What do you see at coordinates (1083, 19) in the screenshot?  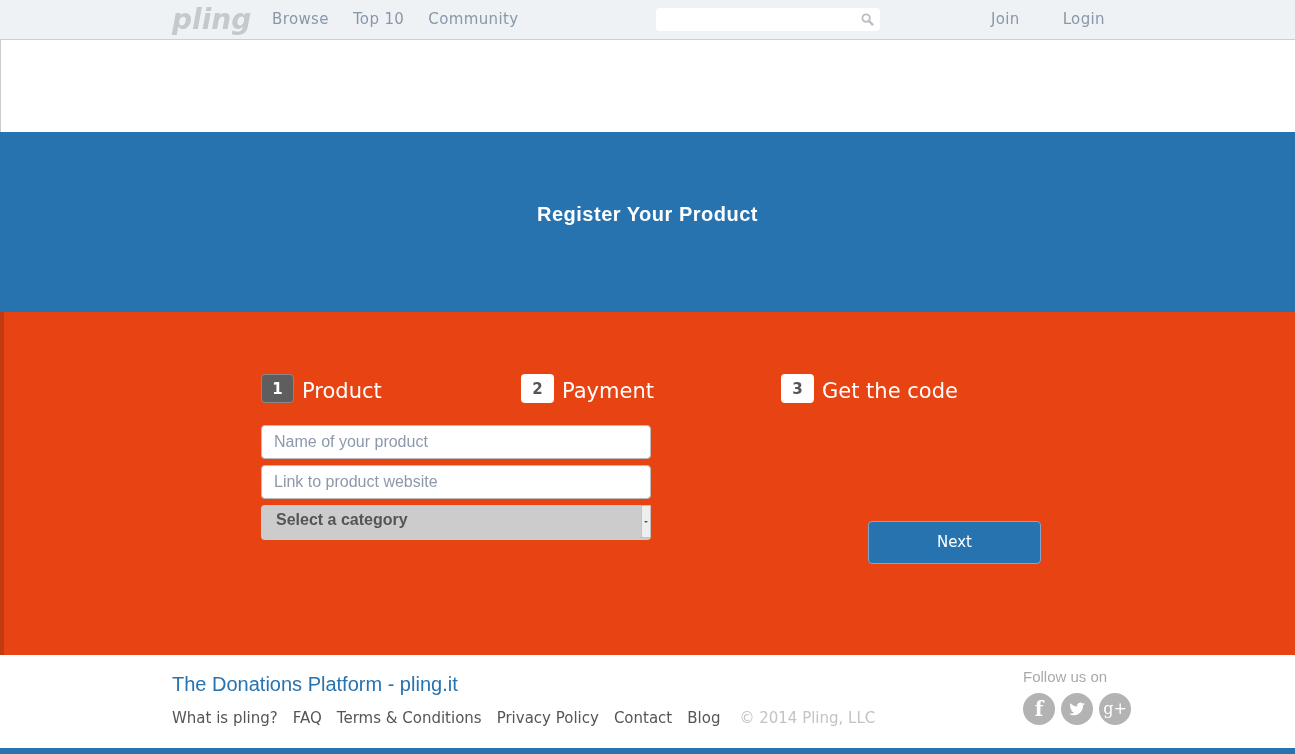 I see `account-link: Login` at bounding box center [1083, 19].